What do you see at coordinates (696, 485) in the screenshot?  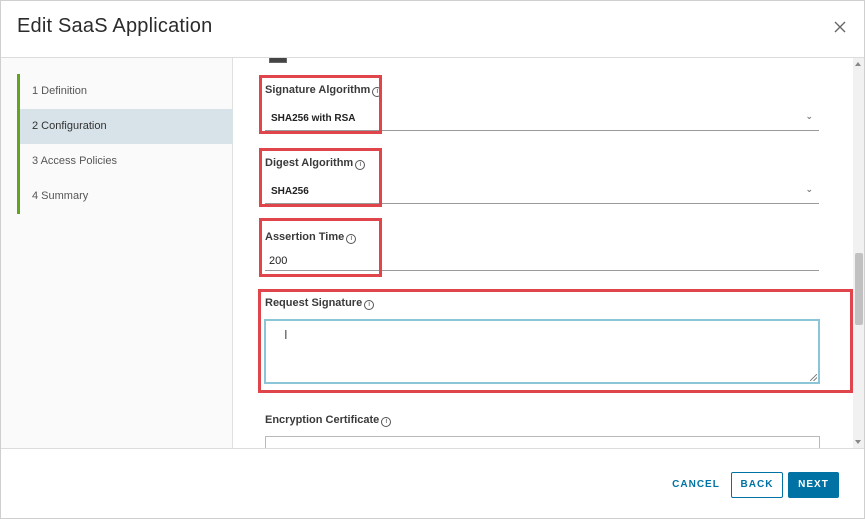 I see `cancel-button: CANCEL` at bounding box center [696, 485].